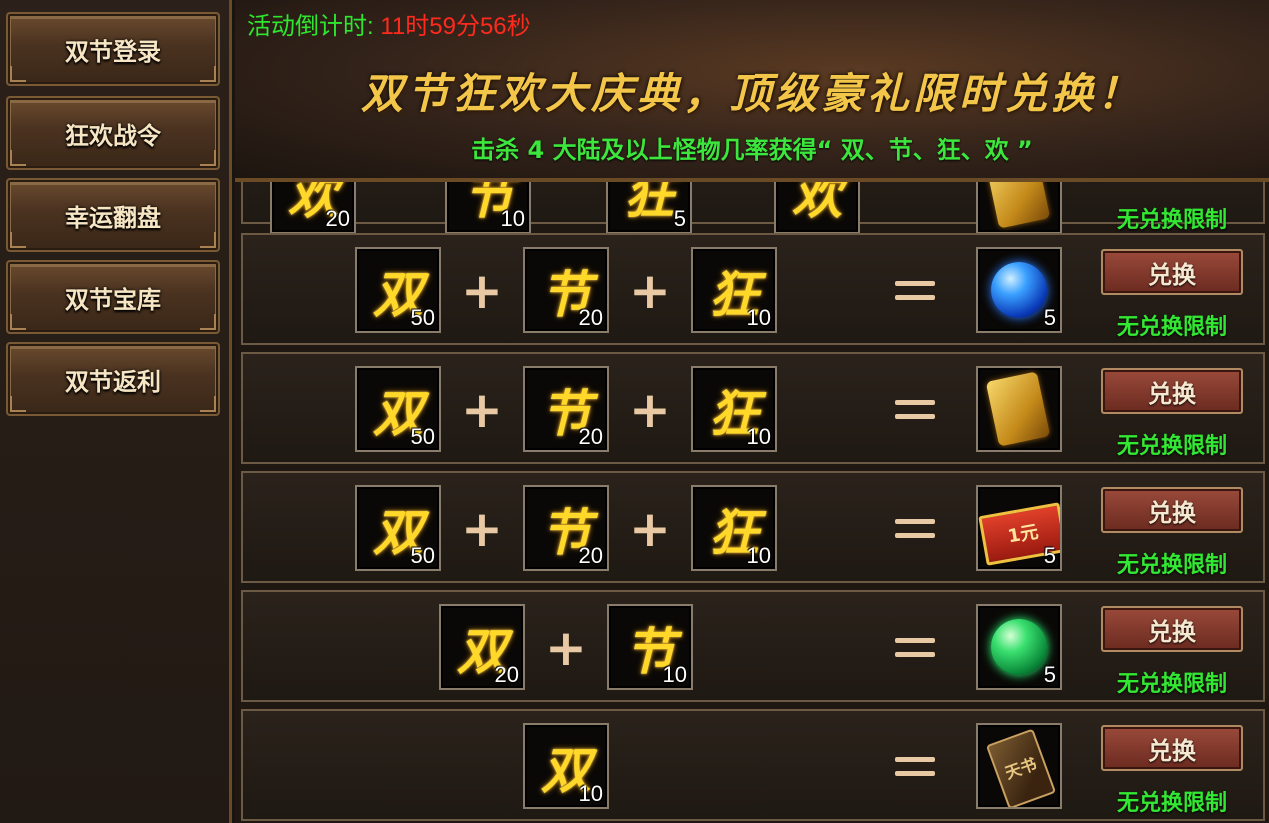 The width and height of the screenshot is (1269, 823). What do you see at coordinates (566, 766) in the screenshot?
I see `item-slot: 双 10` at bounding box center [566, 766].